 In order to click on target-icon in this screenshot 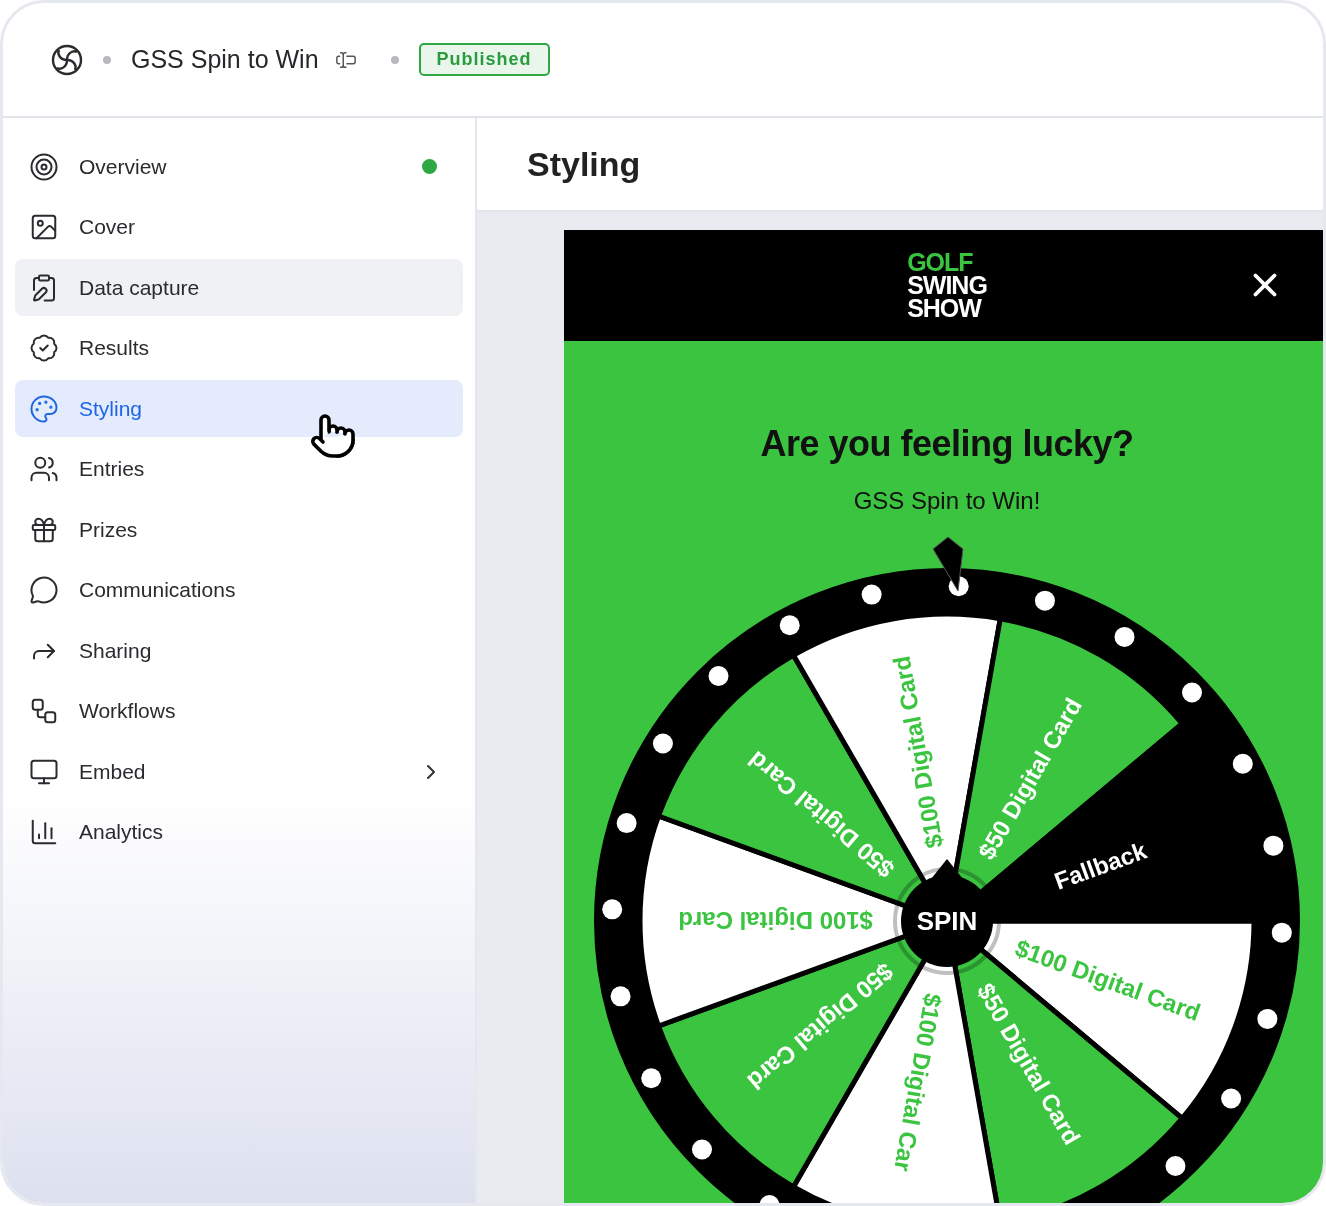, I will do `click(44, 166)`.